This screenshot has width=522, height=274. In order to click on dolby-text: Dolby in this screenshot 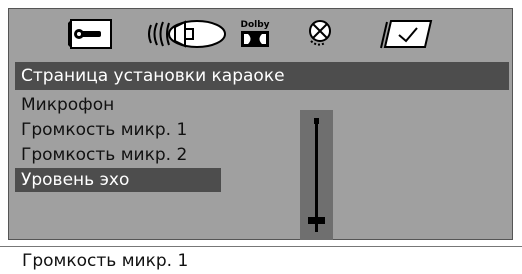, I will do `click(255, 25)`.